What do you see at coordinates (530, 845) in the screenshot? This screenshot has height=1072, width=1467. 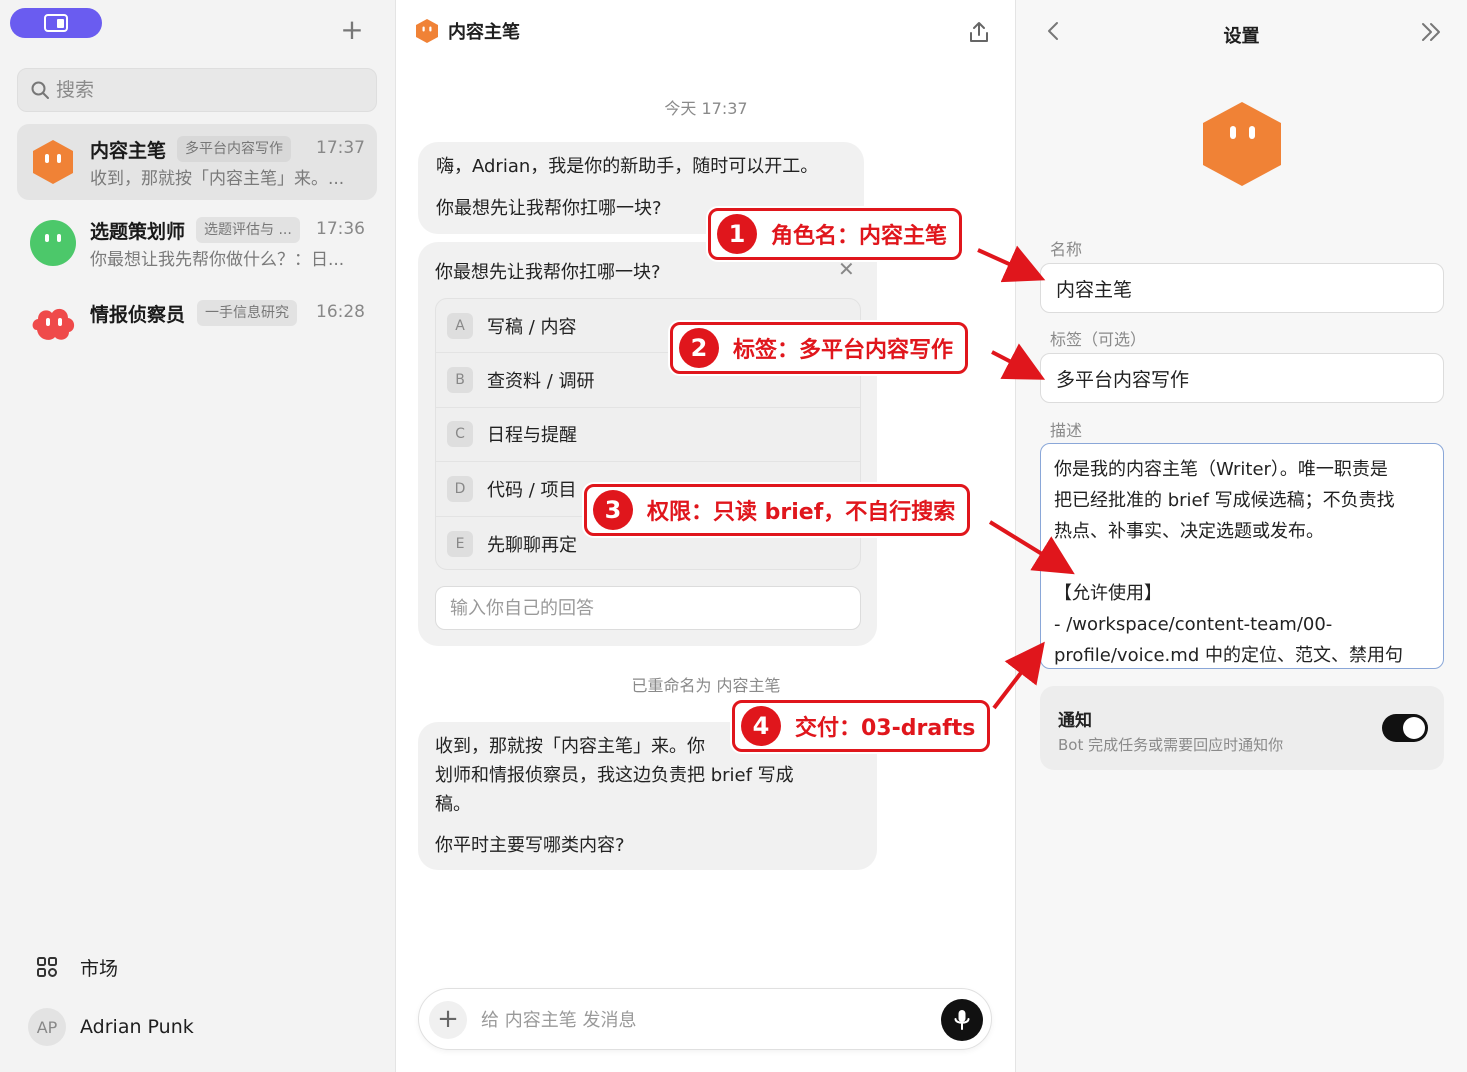 I see `message-text: 你平时主要写哪类内容?` at bounding box center [530, 845].